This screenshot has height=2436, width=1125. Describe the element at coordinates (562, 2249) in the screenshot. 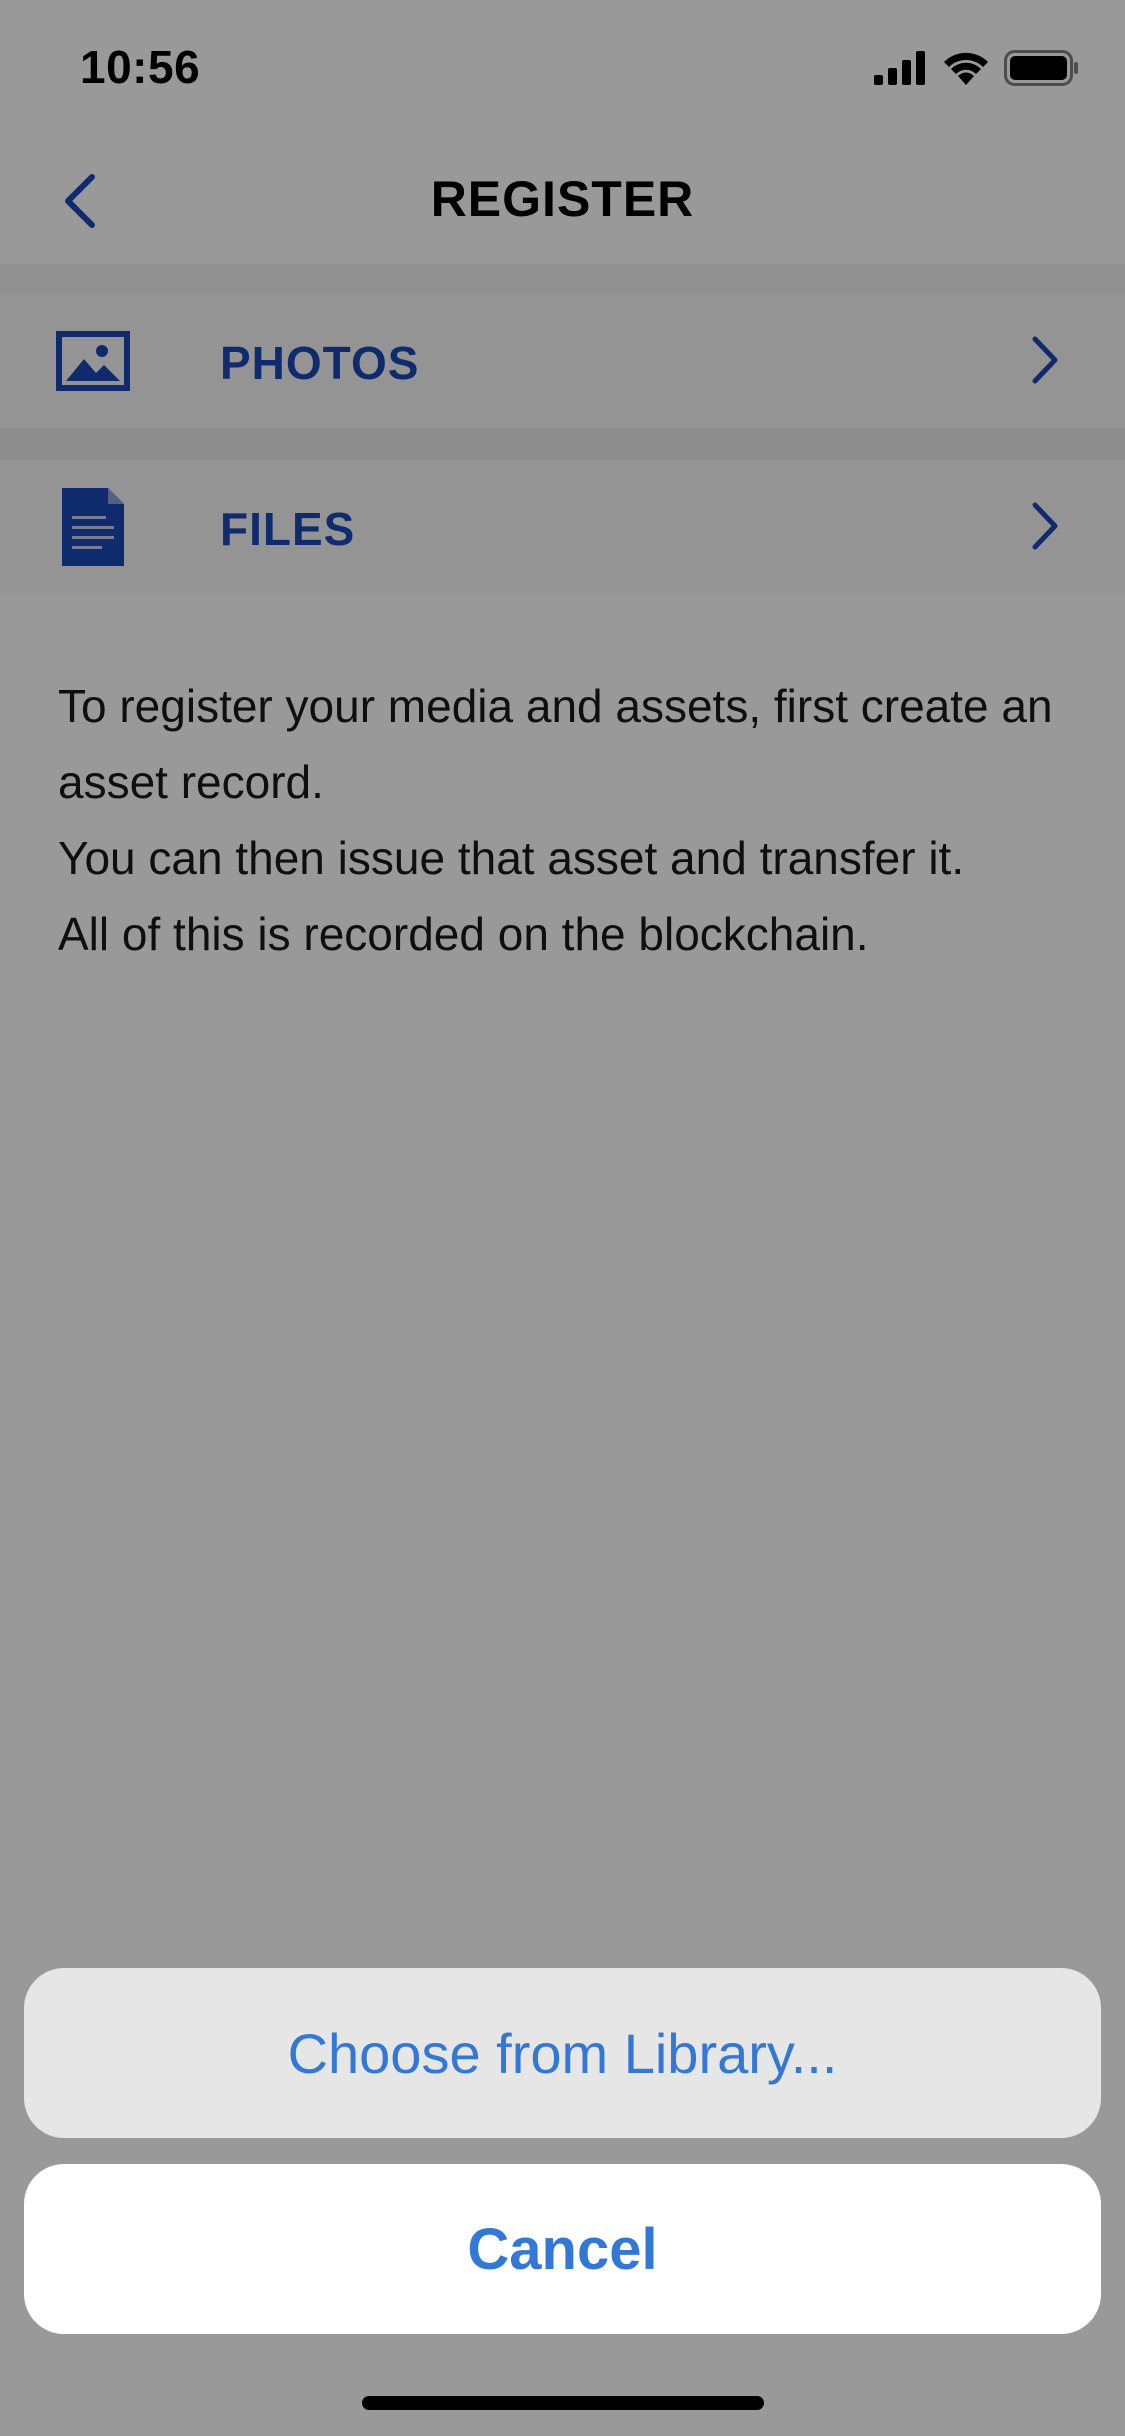

I see `cancel-button: Cancel` at that location.